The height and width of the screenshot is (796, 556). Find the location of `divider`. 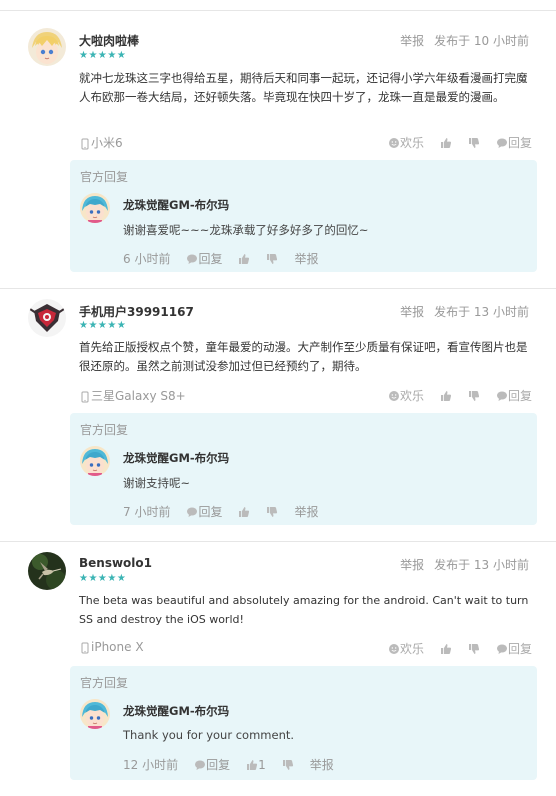

divider is located at coordinates (278, 288).